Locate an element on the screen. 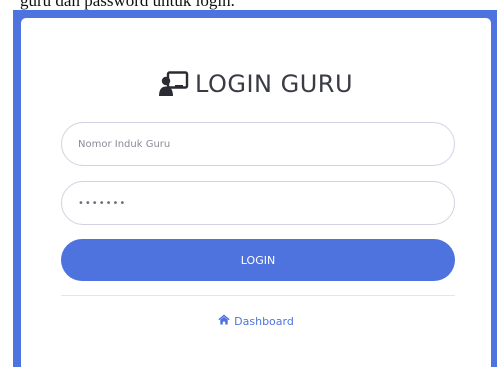 This screenshot has height=367, width=504. login-header: LOGIN GURU is located at coordinates (256, 84).